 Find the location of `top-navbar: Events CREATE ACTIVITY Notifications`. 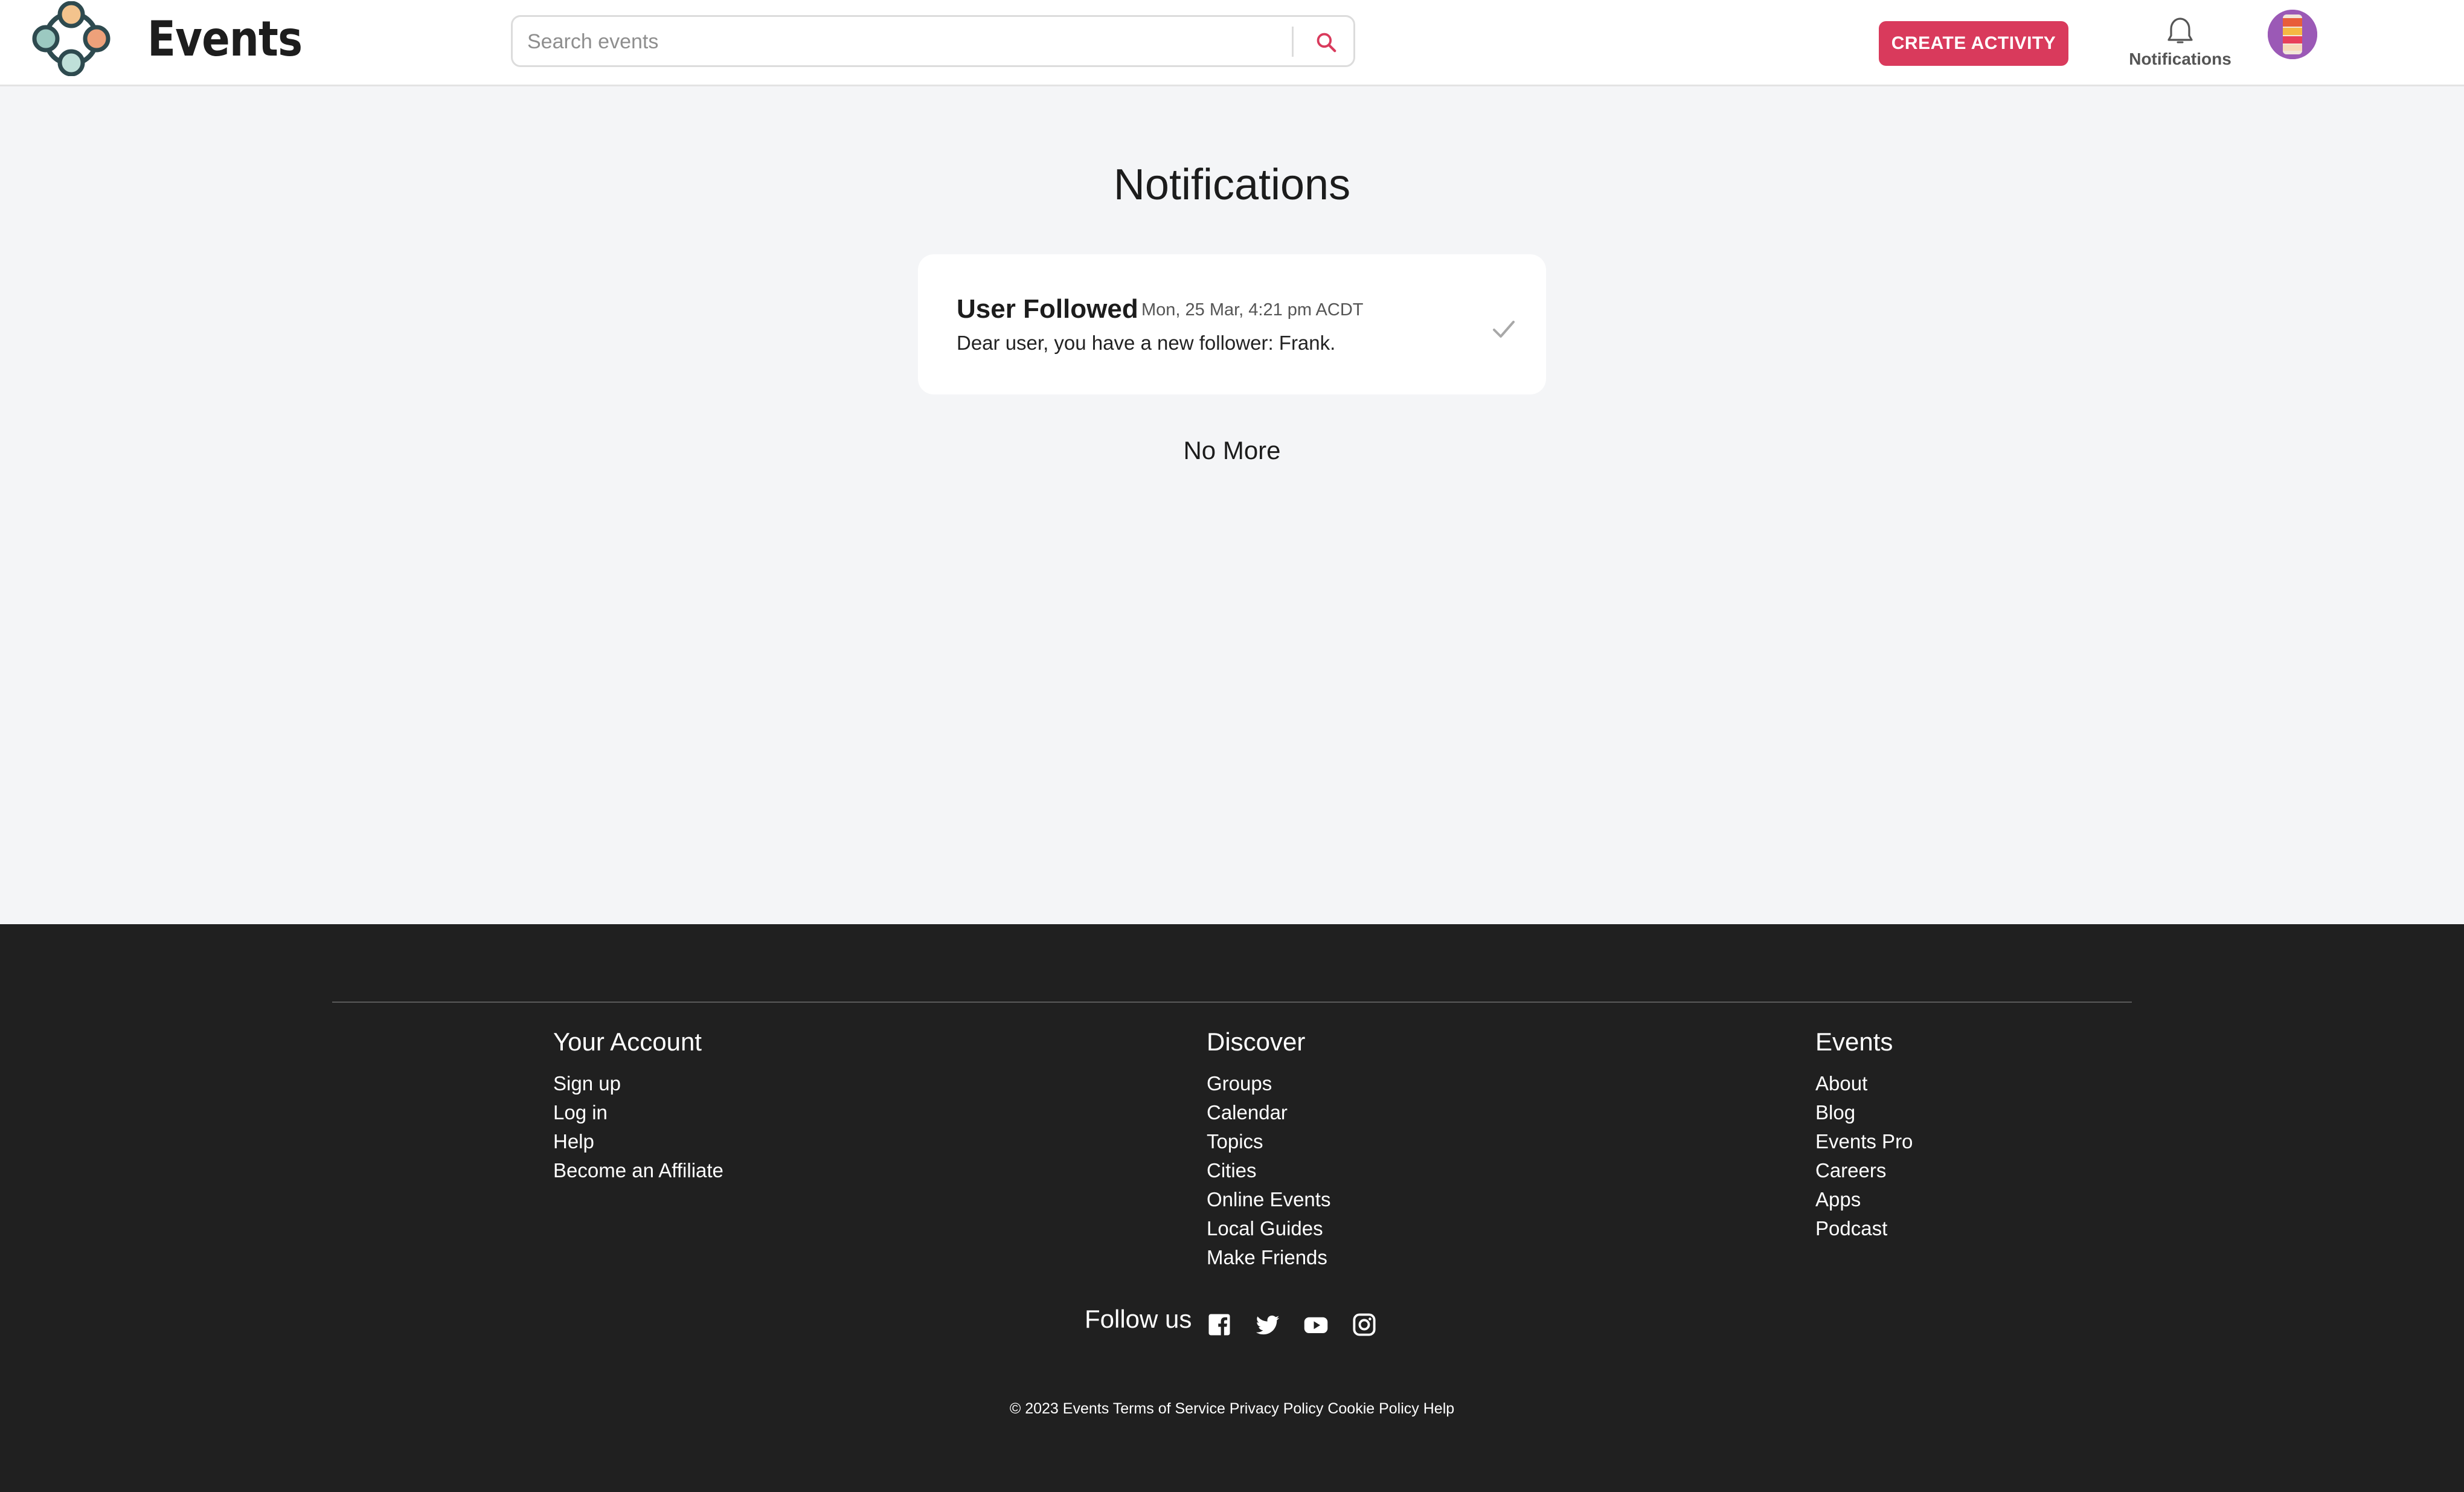

top-navbar: Events CREATE ACTIVITY Notifications is located at coordinates (1232, 43).